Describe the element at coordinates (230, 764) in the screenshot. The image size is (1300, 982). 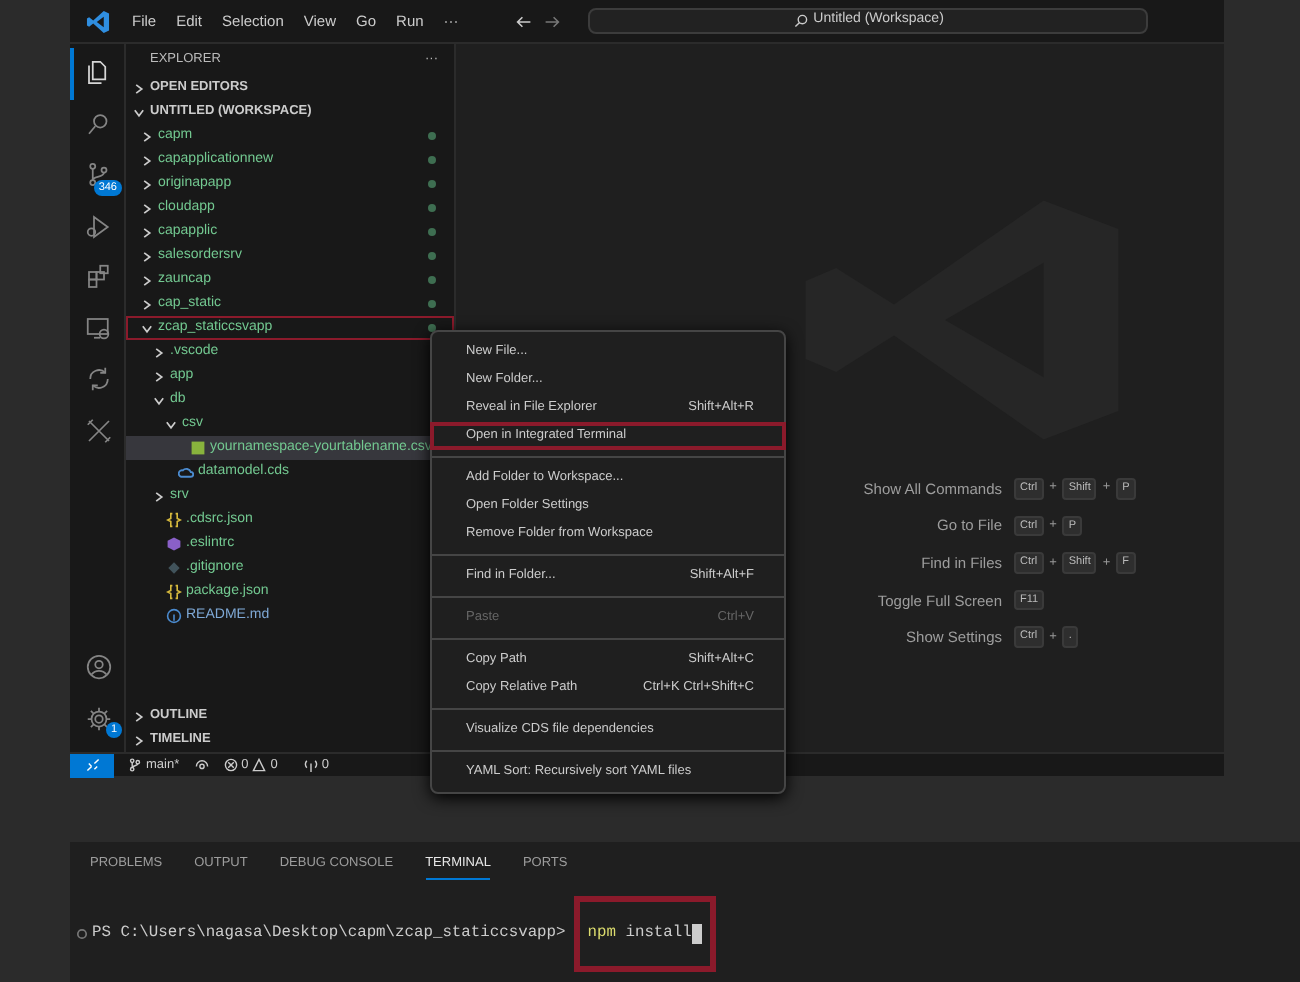
I see `error-icon` at that location.